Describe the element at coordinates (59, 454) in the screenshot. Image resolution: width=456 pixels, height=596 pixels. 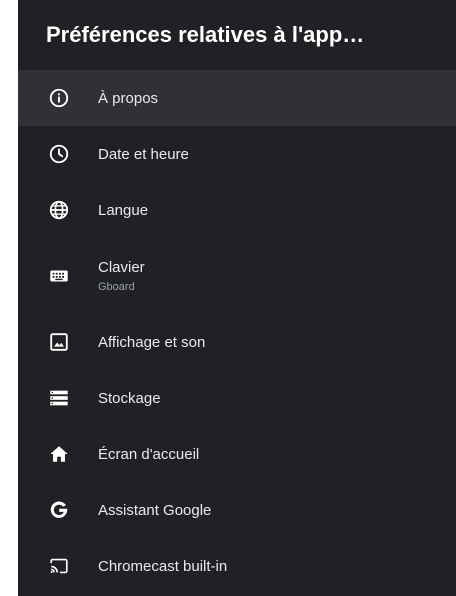
I see `home-icon` at that location.